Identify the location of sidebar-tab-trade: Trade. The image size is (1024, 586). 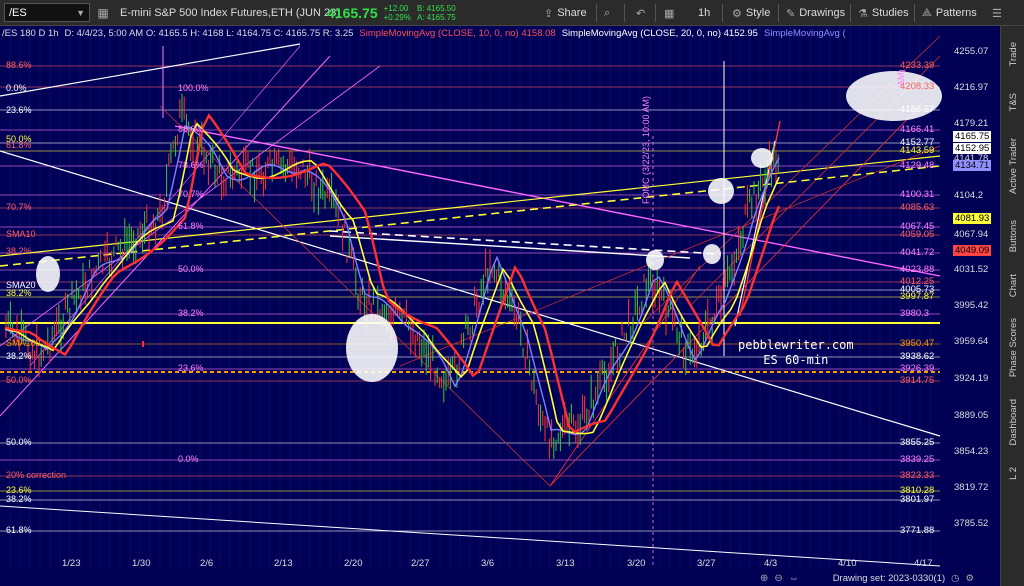
(1012, 54).